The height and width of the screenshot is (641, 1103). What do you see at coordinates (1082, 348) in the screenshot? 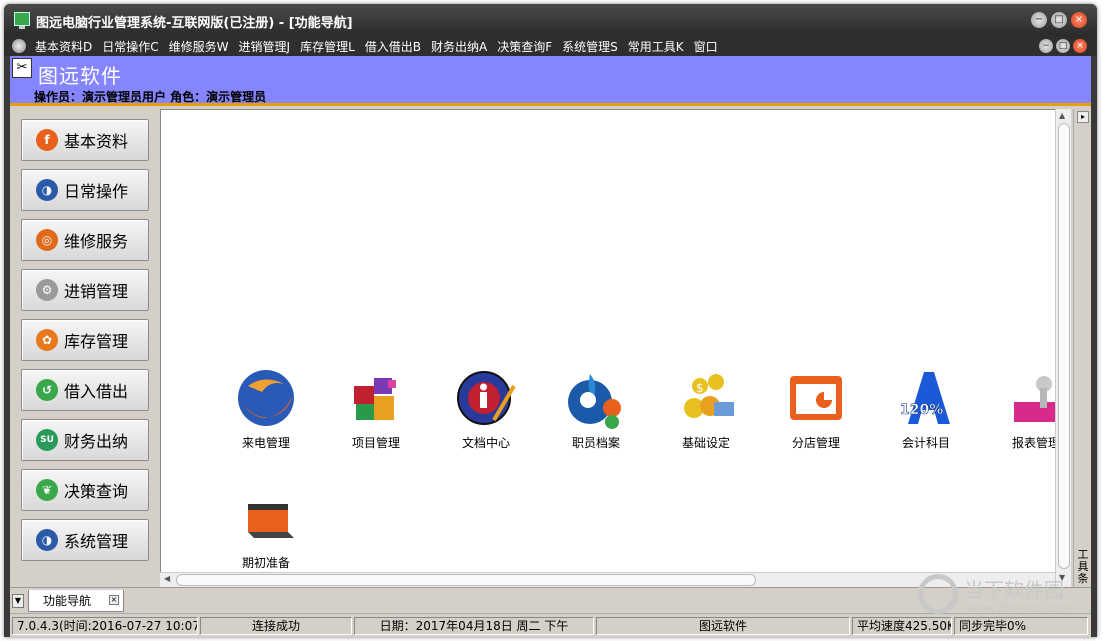
I see `toolbar-strip: ▸ 工具条` at bounding box center [1082, 348].